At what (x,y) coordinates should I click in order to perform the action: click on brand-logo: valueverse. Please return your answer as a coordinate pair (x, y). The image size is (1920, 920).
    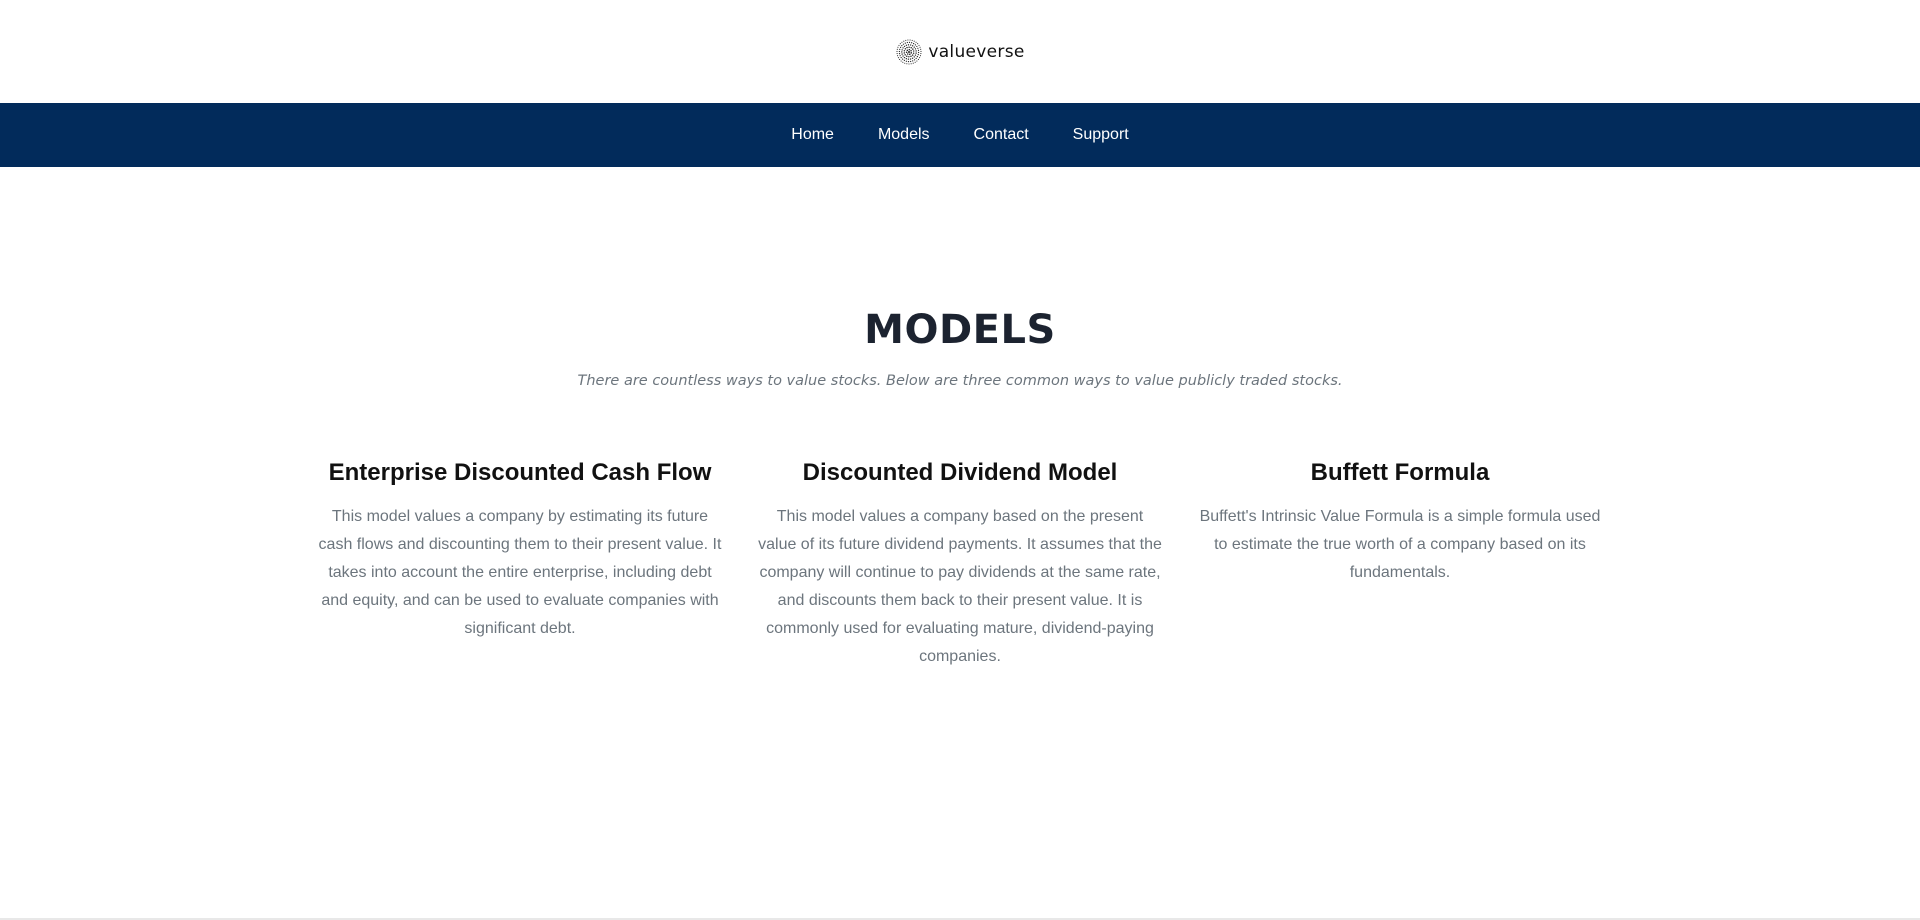
    Looking at the image, I should click on (959, 52).